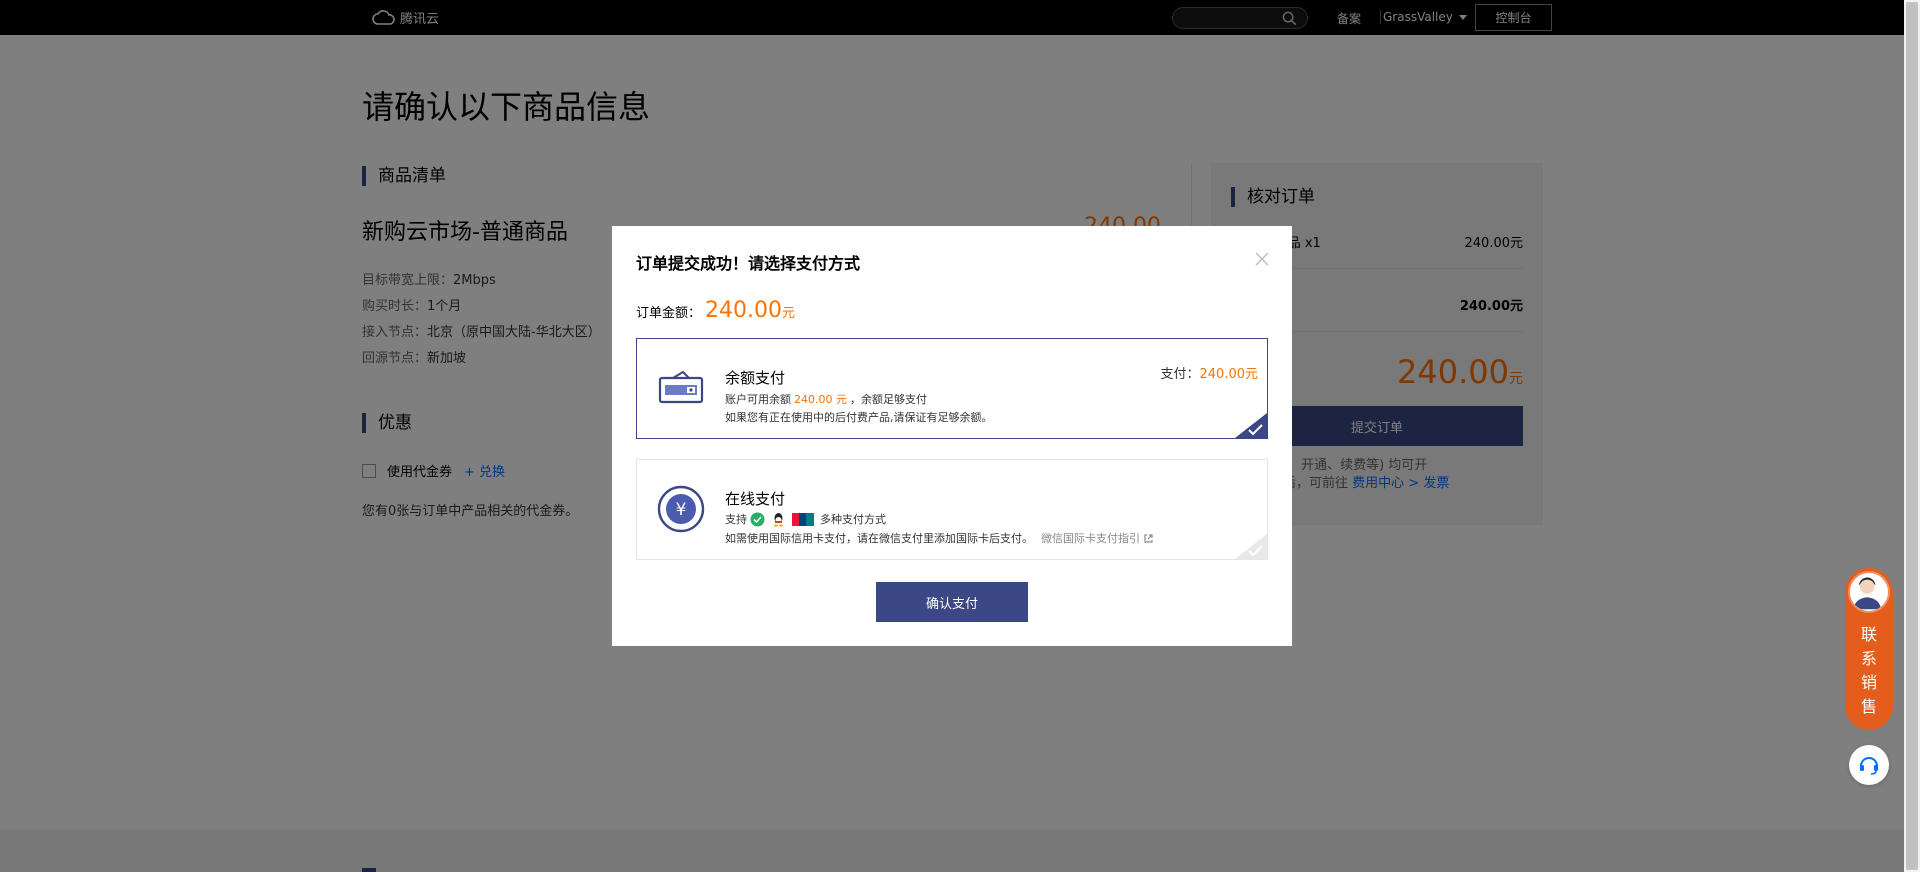 This screenshot has height=872, width=1920. Describe the element at coordinates (952, 602) in the screenshot. I see `confirm-payment-button: 确认支付` at that location.